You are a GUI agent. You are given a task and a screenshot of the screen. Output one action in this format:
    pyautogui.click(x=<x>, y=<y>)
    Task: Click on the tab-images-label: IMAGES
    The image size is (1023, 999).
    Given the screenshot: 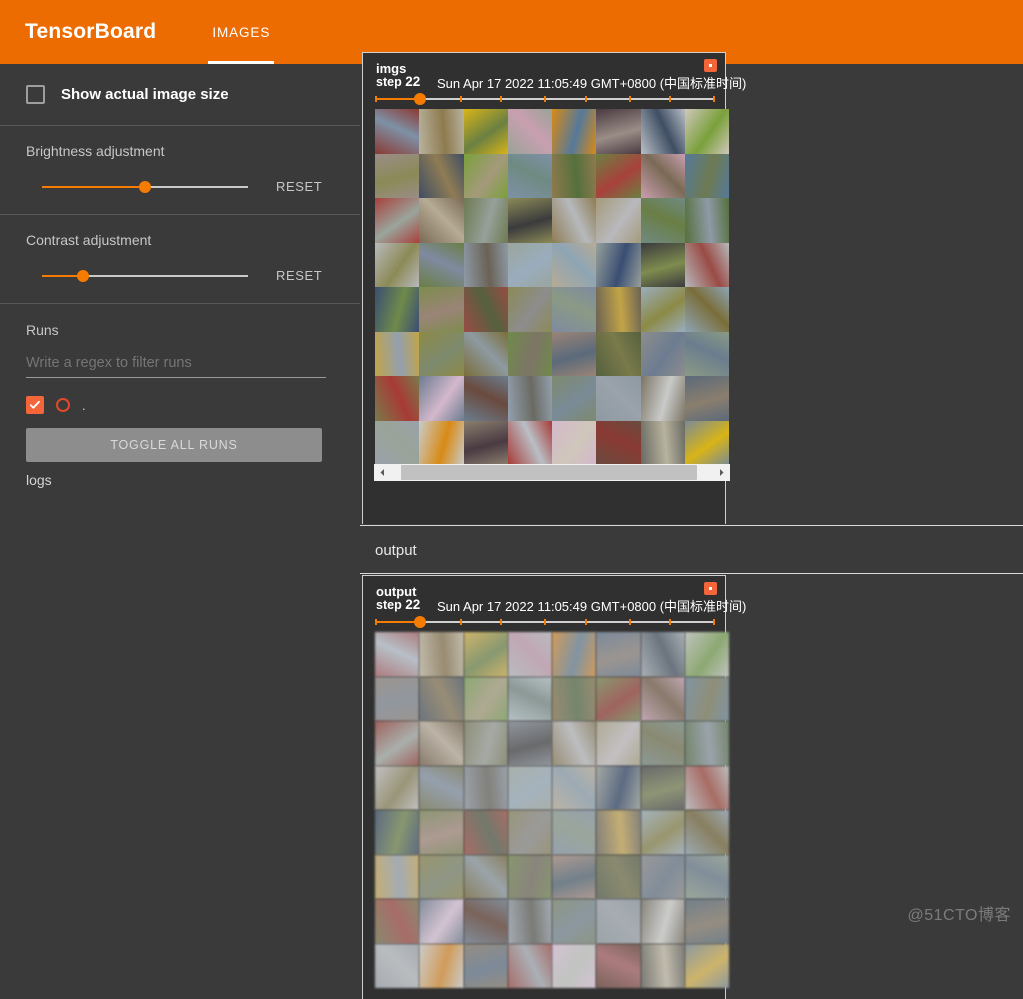 What is the action you would take?
    pyautogui.click(x=241, y=32)
    